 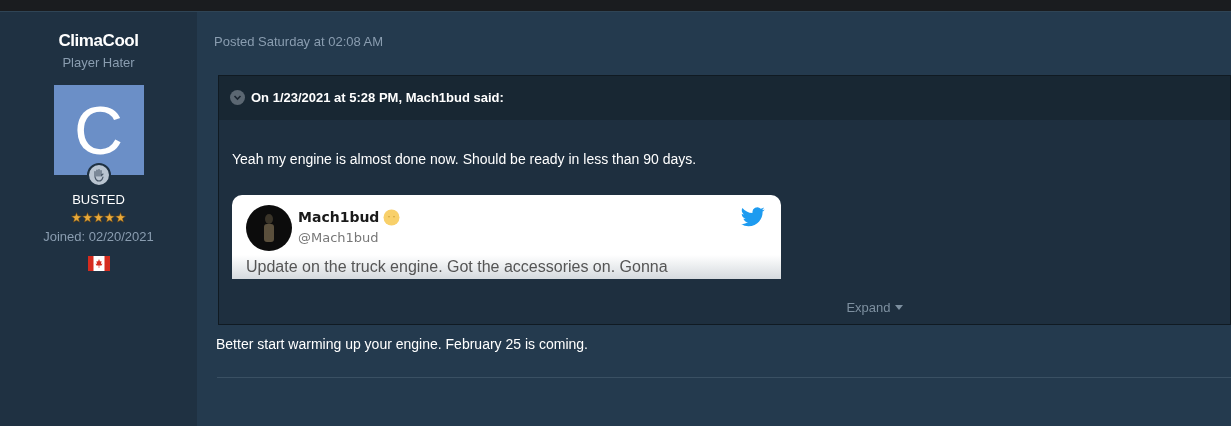 I want to click on emoji-face-icon, so click(x=392, y=217).